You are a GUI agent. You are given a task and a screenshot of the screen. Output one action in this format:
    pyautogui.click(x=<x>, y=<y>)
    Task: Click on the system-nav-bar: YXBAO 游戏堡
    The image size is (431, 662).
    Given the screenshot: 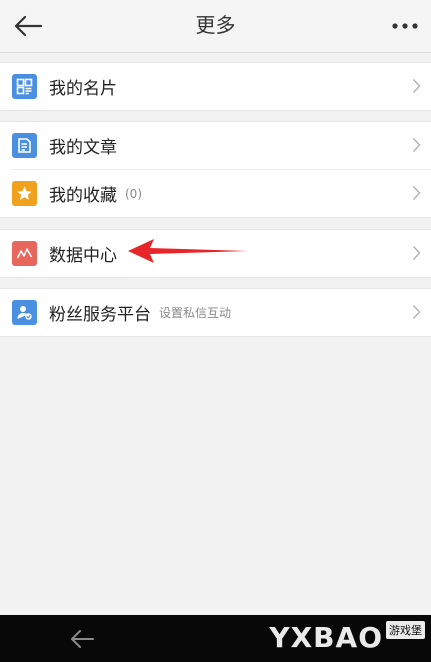 What is the action you would take?
    pyautogui.click(x=215, y=638)
    